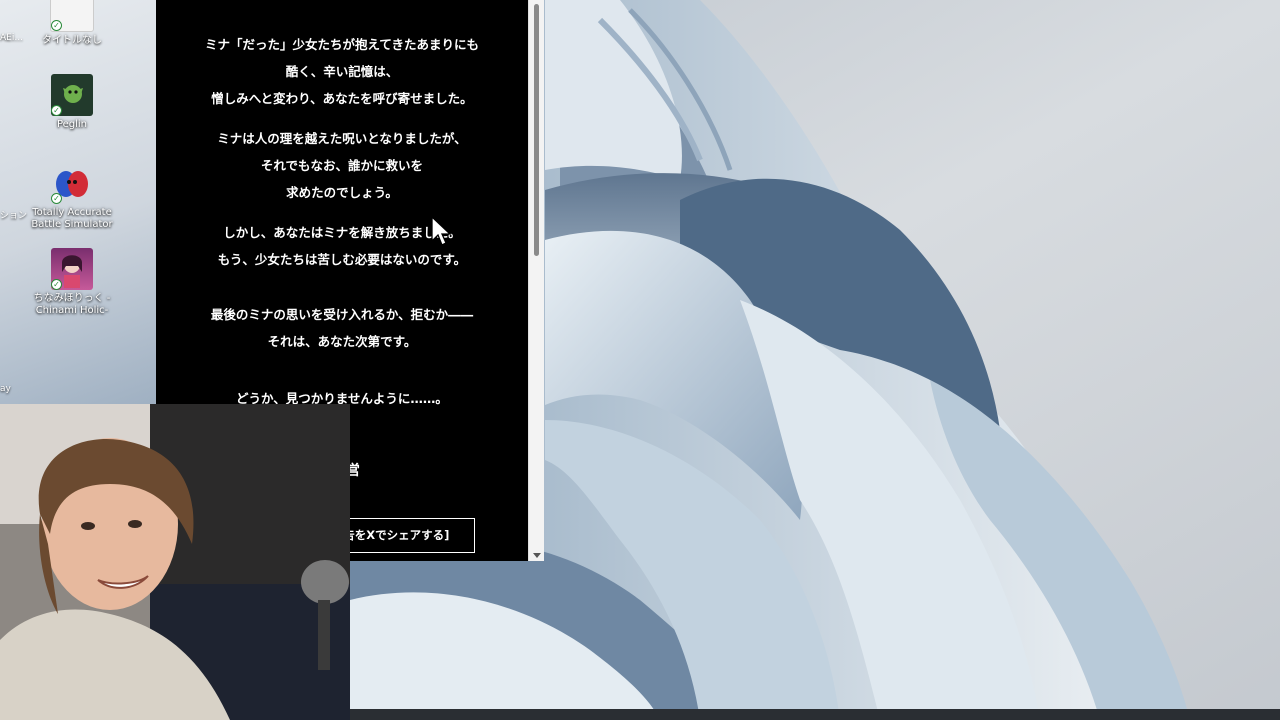 The height and width of the screenshot is (720, 1280). What do you see at coordinates (342, 259) in the screenshot?
I see `story-line: もう、少女たちは苦しむ必要はないのです。` at bounding box center [342, 259].